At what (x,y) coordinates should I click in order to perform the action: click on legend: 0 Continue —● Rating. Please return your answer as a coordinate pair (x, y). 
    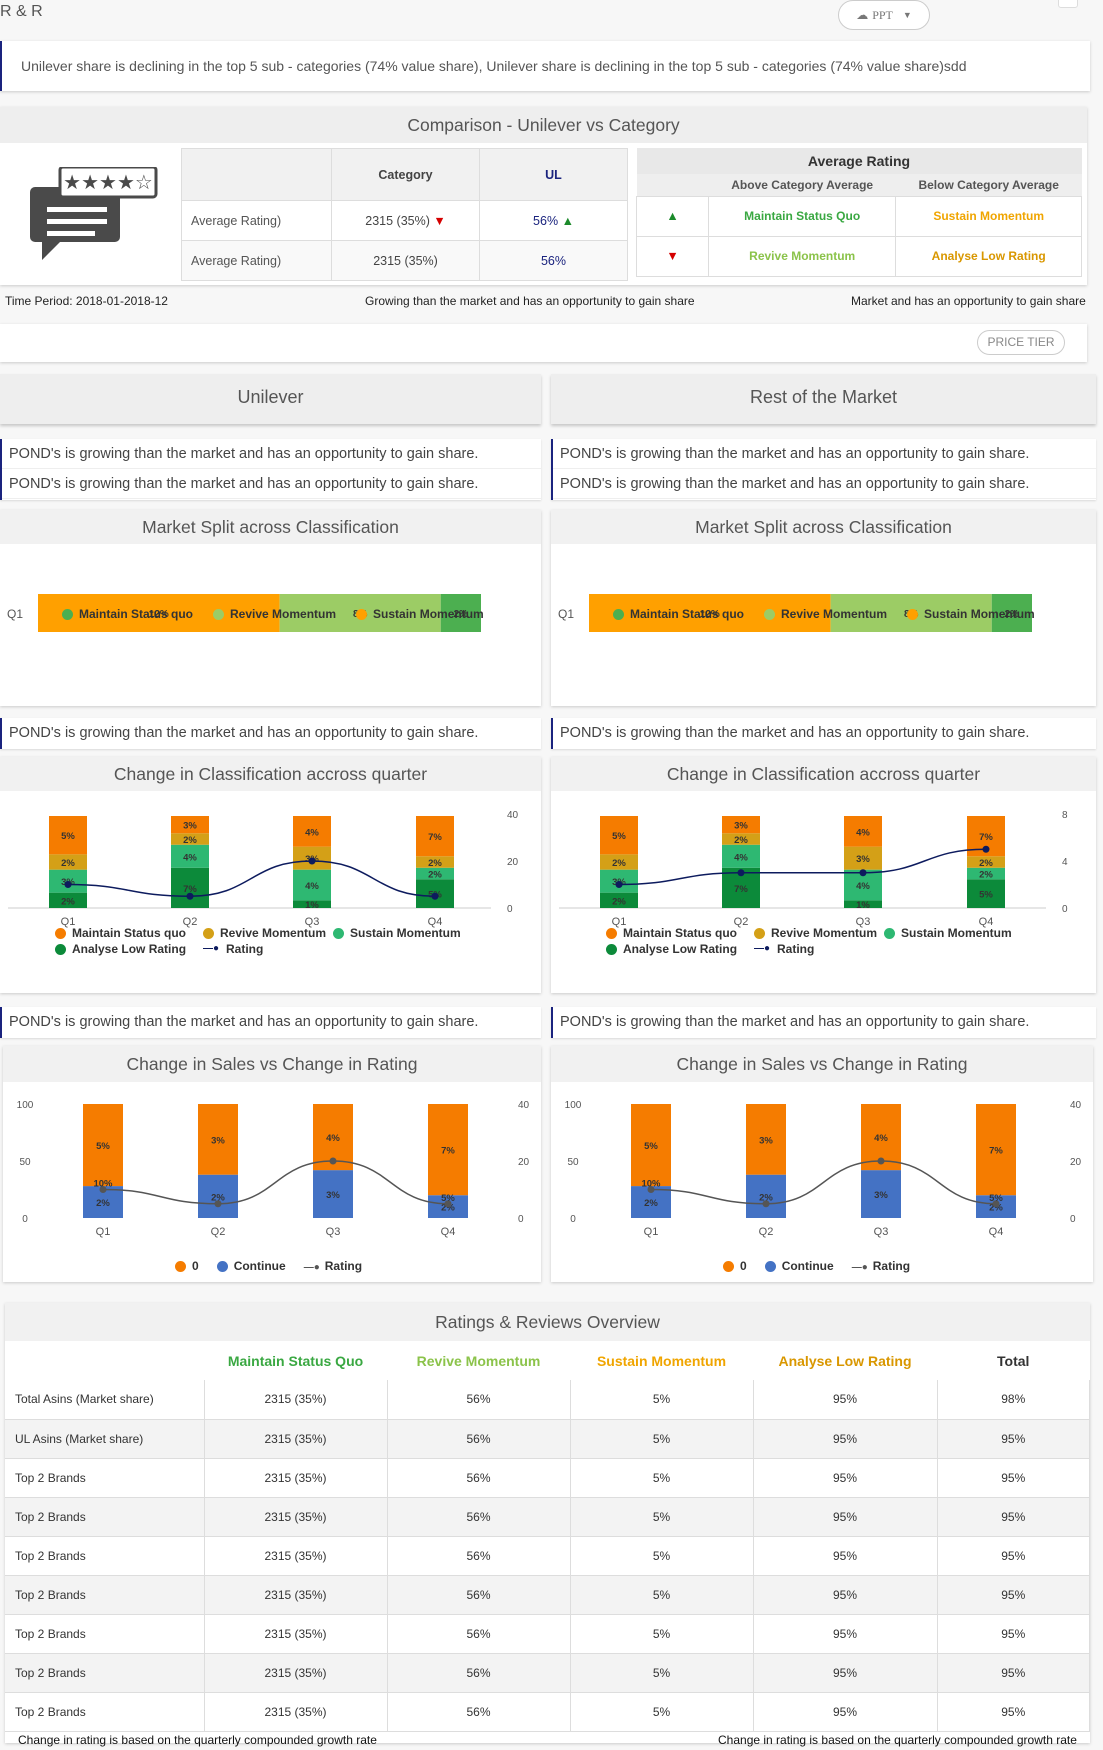
    Looking at the image, I should click on (268, 1266).